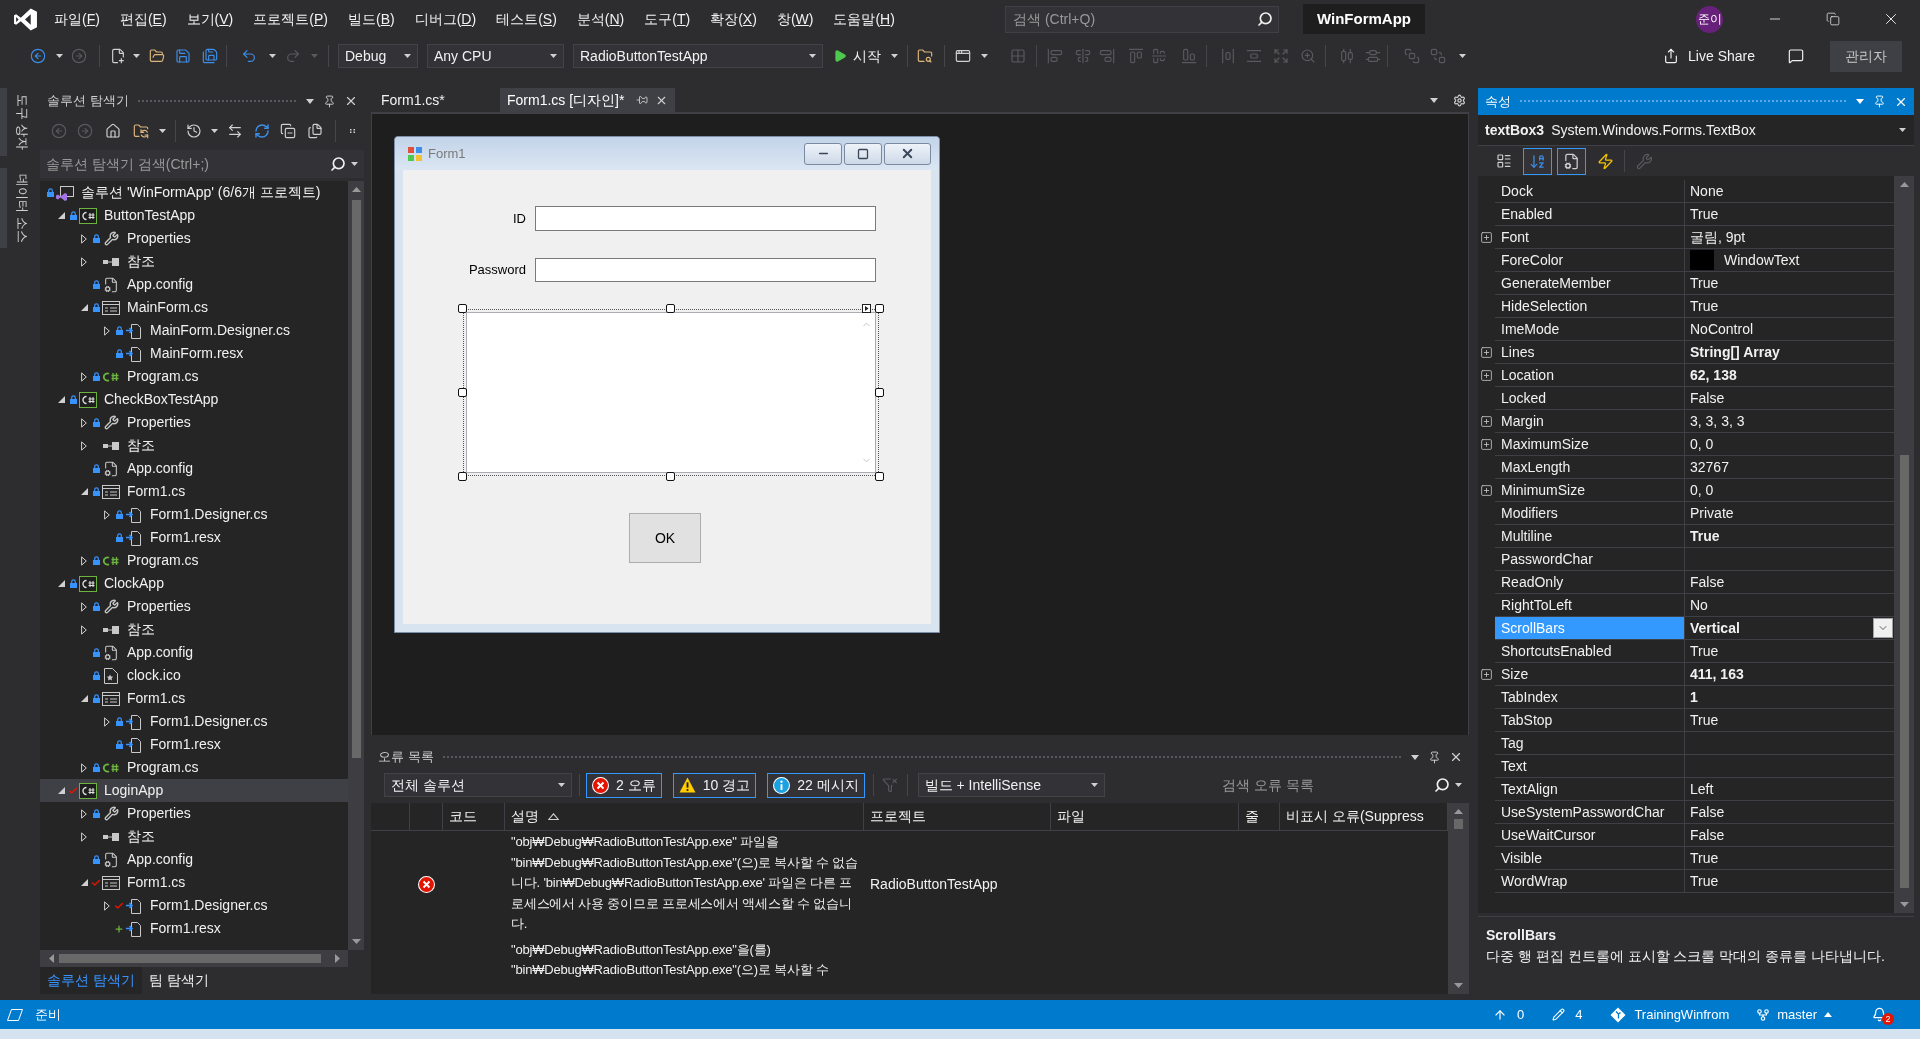  Describe the element at coordinates (1590, 398) in the screenshot. I see `property-name: Locked` at that location.